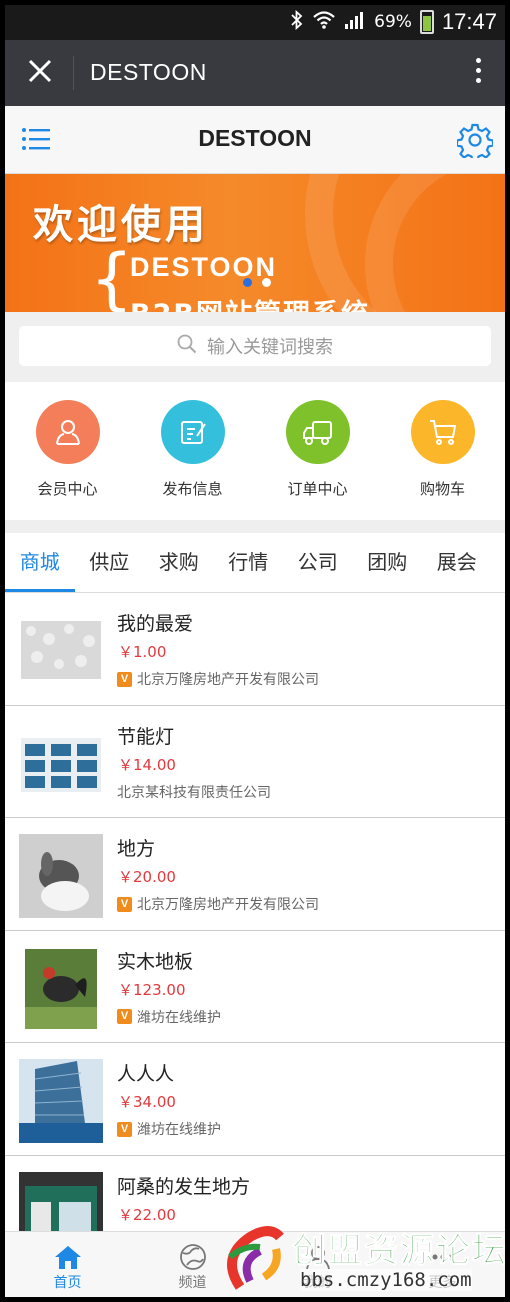 The width and height of the screenshot is (510, 1302). I want to click on battery-icon, so click(426, 22).